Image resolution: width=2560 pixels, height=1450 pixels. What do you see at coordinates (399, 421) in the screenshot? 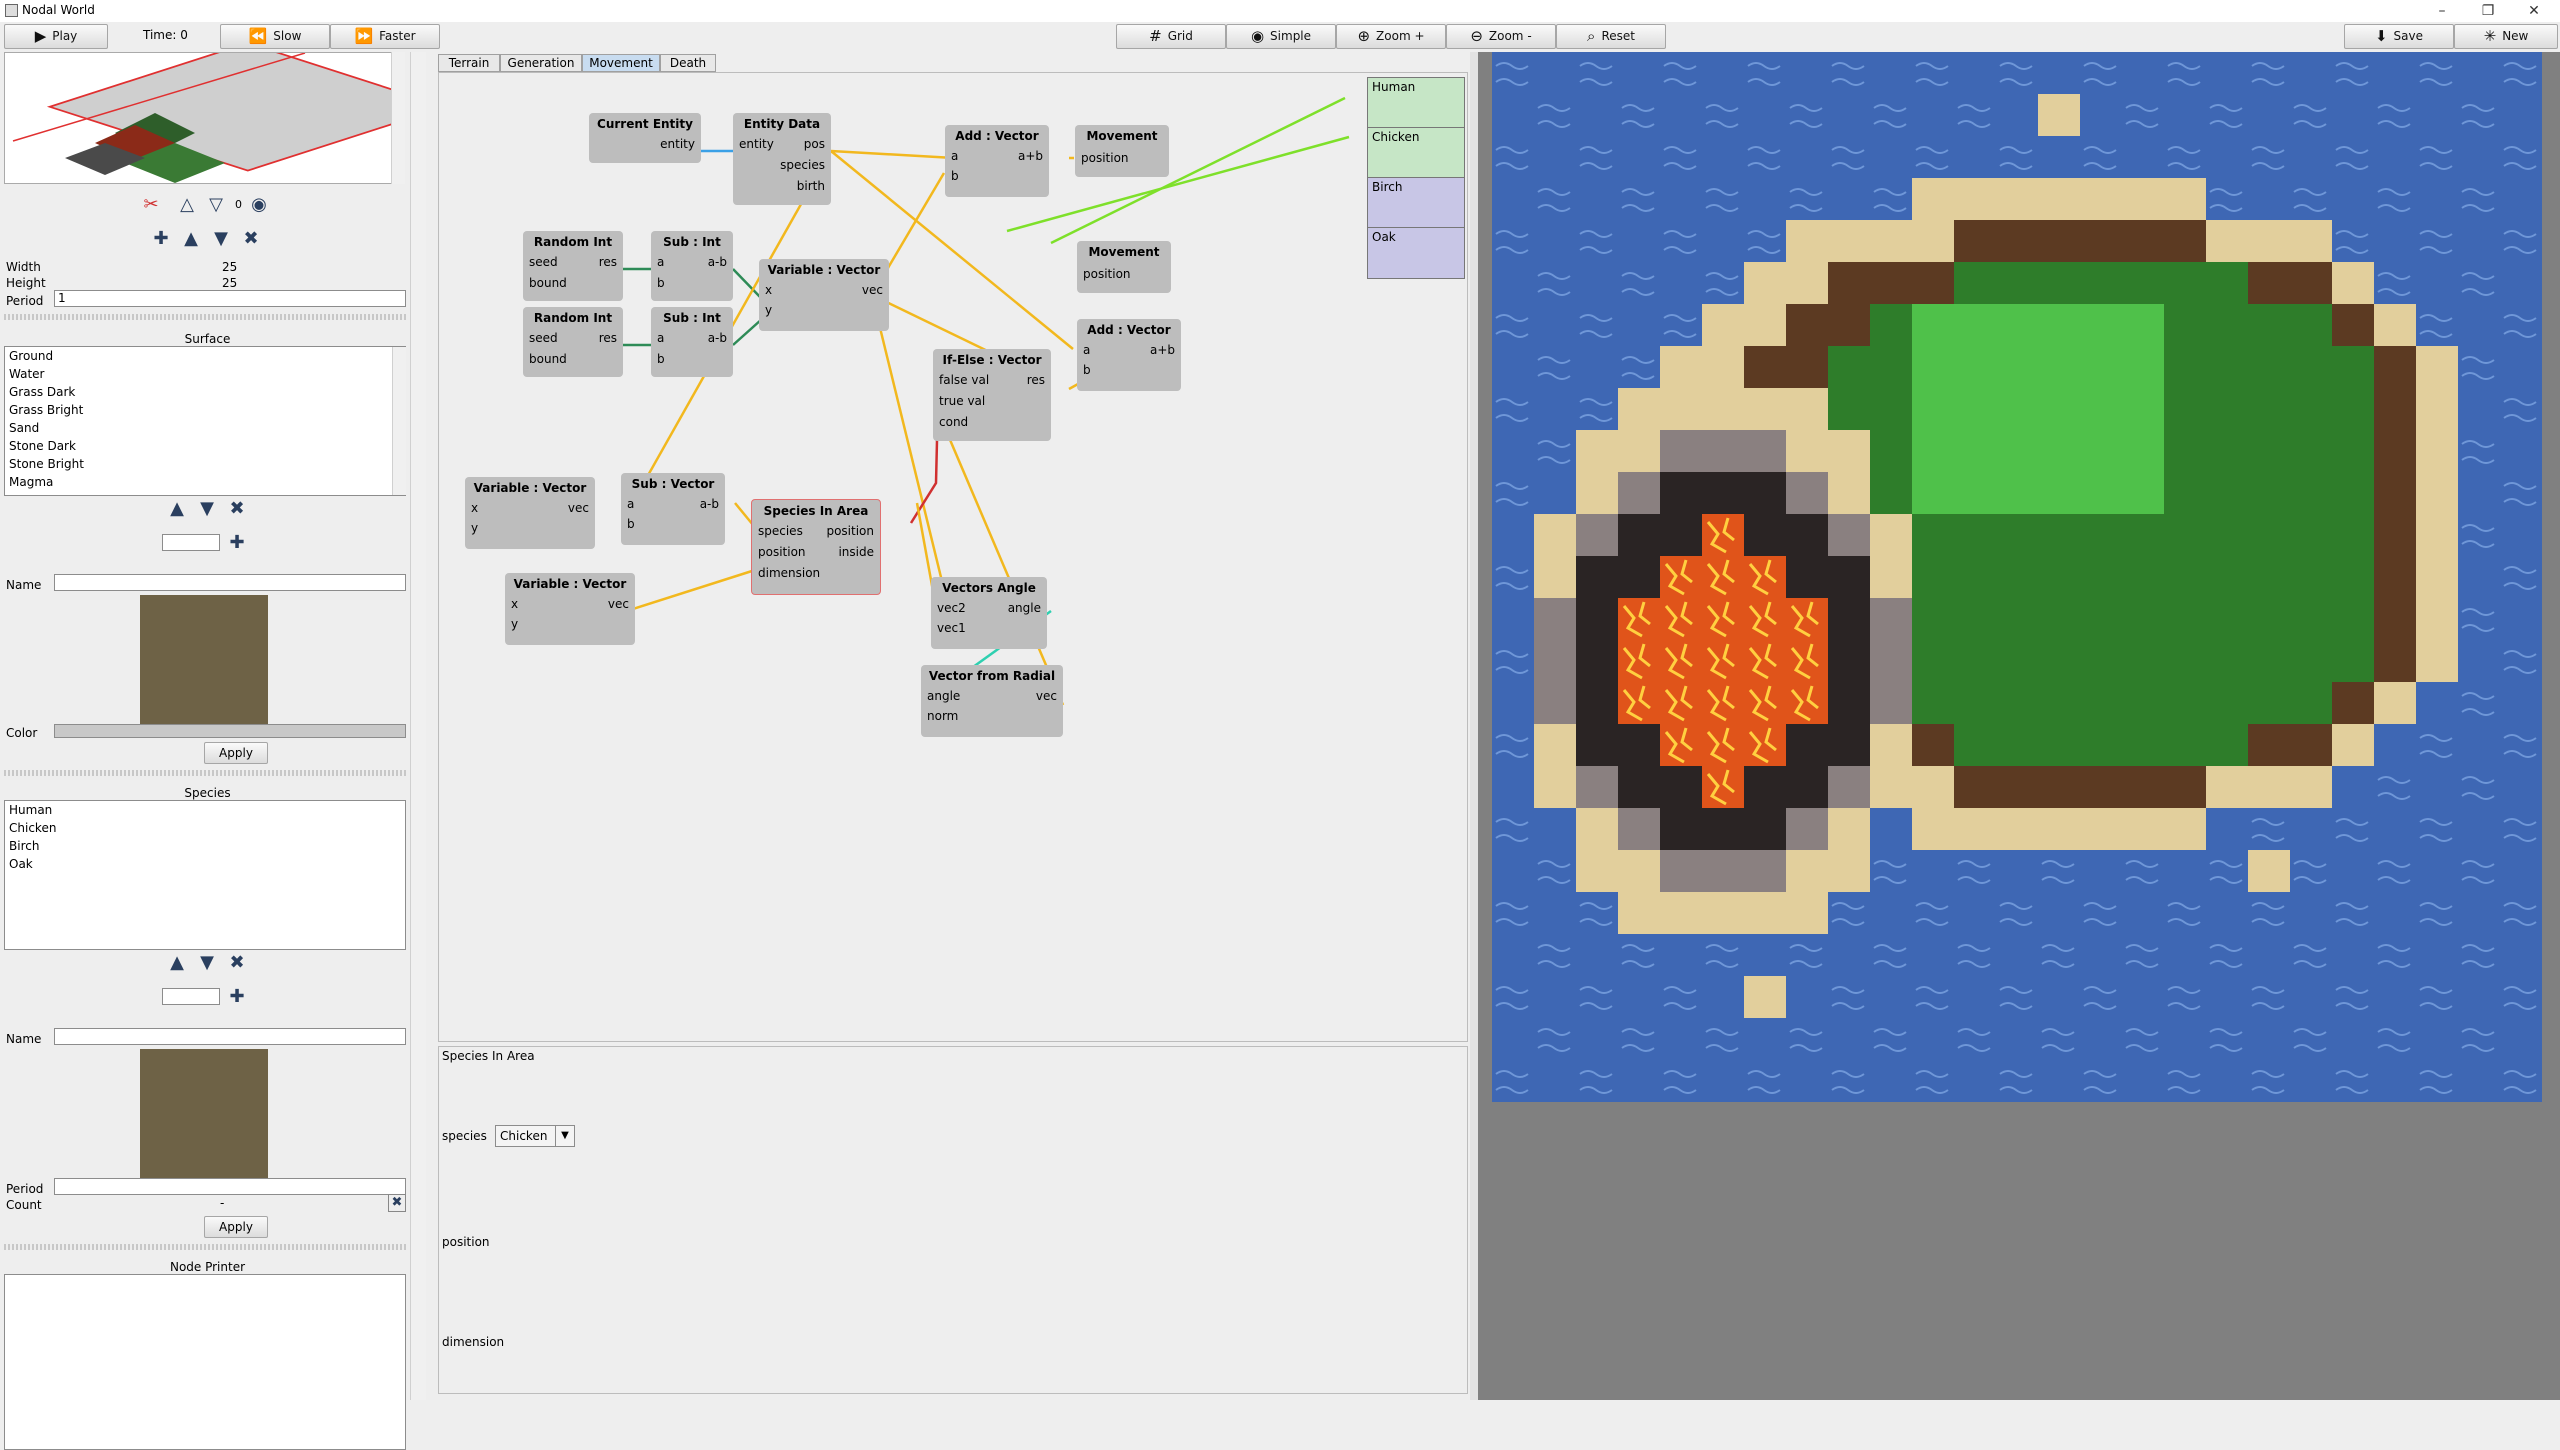
I see `surface-scrollbar` at bounding box center [399, 421].